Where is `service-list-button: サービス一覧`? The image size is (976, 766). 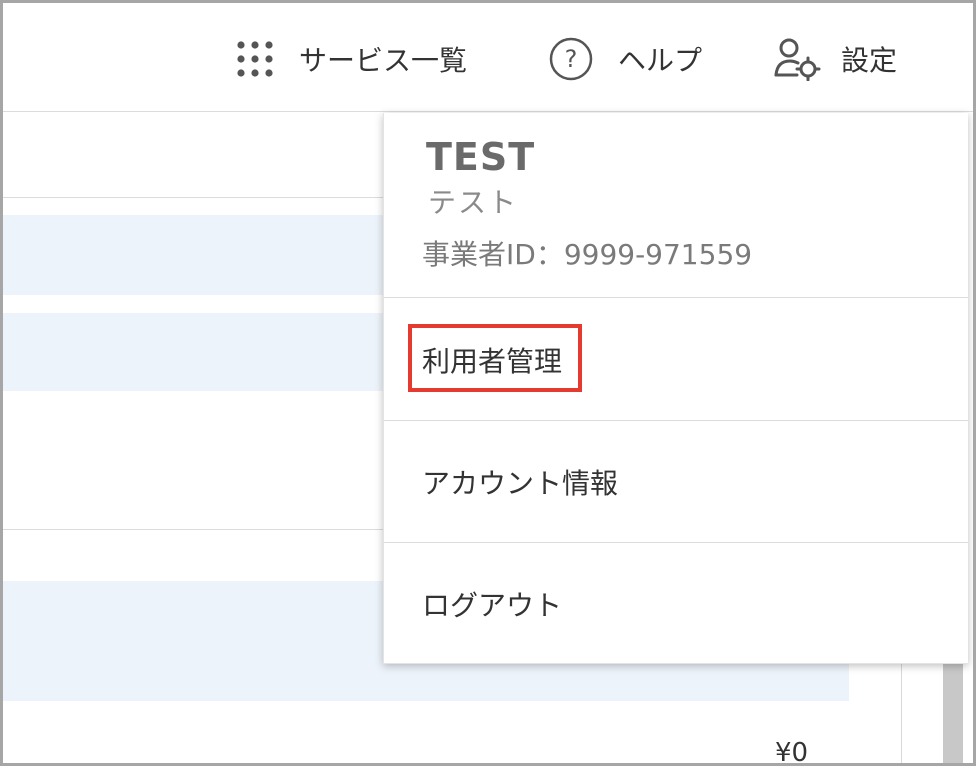 service-list-button: サービス一覧 is located at coordinates (351, 59).